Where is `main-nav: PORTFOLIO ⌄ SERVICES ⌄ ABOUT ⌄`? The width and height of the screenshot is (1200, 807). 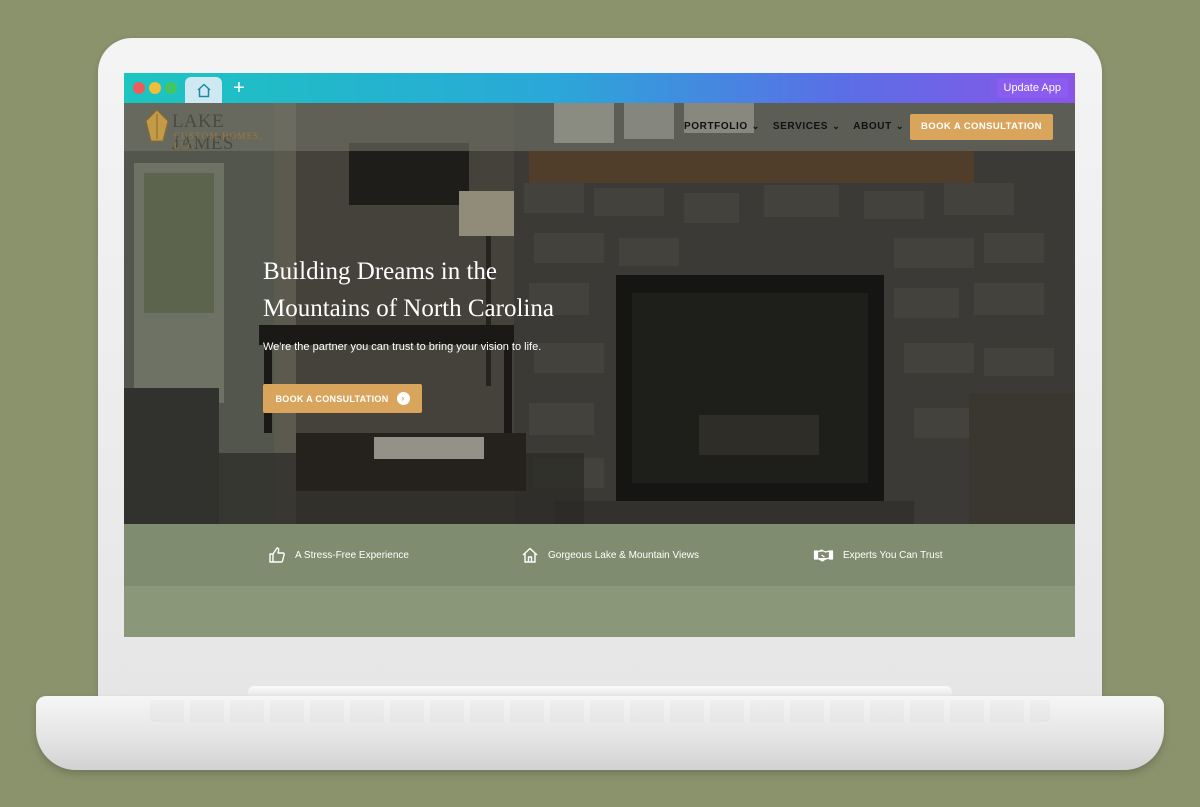
main-nav: PORTFOLIO ⌄ SERVICES ⌄ ABOUT ⌄ is located at coordinates (800, 126).